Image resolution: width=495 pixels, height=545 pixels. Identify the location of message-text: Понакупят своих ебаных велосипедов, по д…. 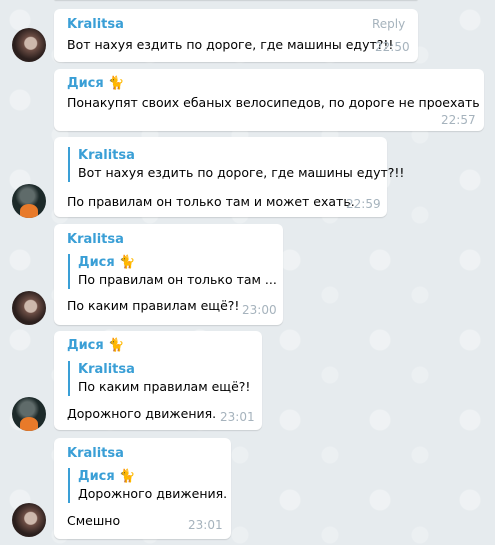
(273, 102).